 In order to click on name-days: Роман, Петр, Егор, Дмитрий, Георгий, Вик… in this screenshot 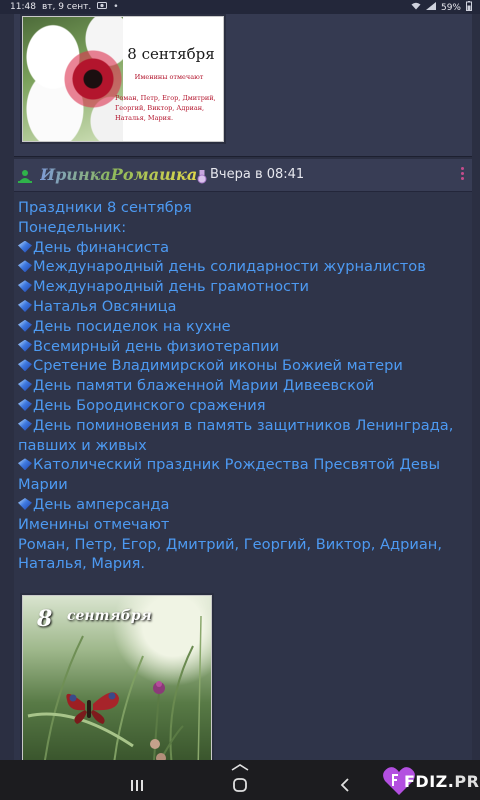, I will do `click(230, 554)`.